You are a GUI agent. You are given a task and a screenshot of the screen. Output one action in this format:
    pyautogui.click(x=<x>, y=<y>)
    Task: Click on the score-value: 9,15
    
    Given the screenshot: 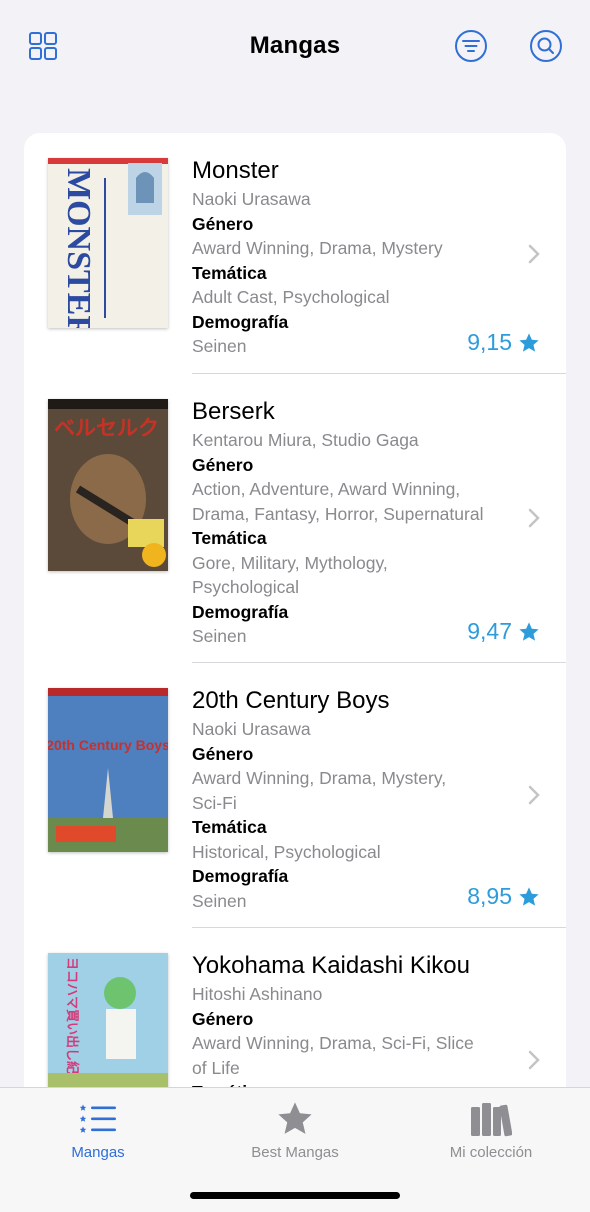 What is the action you would take?
    pyautogui.click(x=489, y=342)
    